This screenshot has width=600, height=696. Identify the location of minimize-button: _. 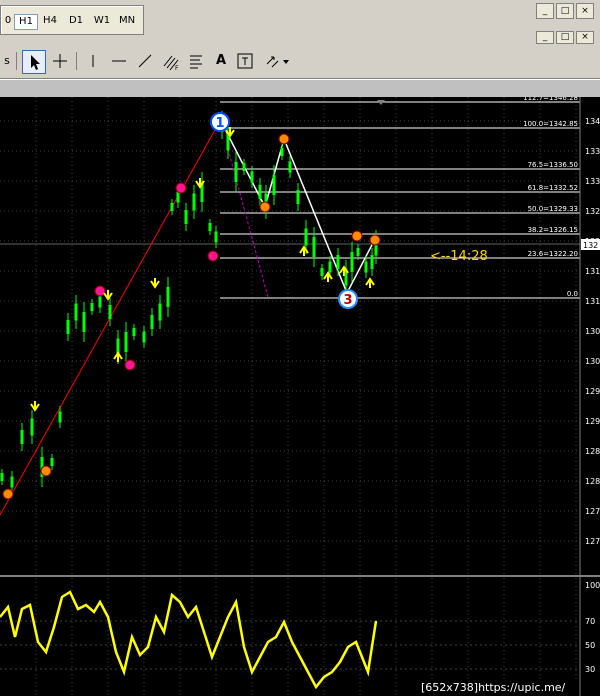
(545, 11).